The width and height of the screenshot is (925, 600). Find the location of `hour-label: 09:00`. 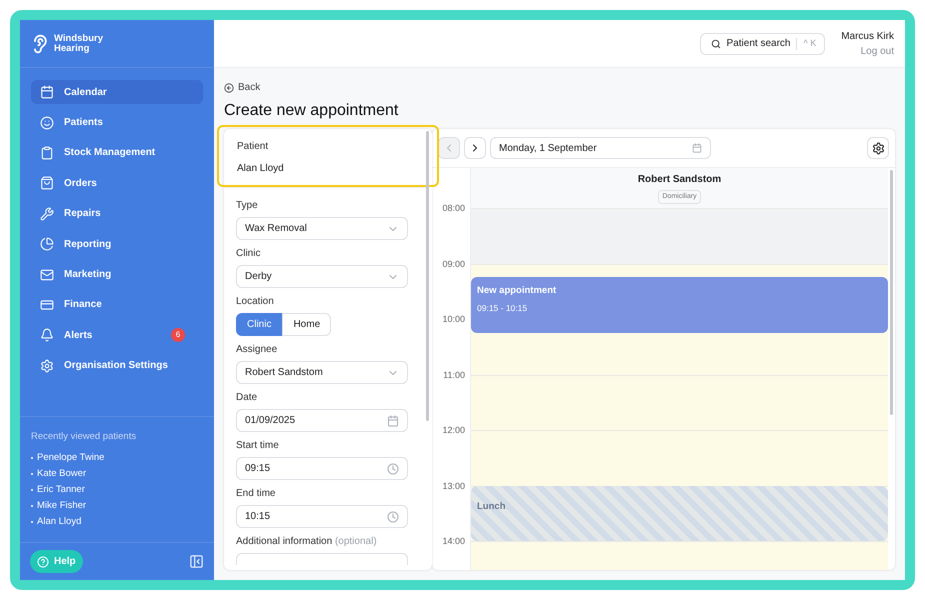

hour-label: 09:00 is located at coordinates (453, 264).